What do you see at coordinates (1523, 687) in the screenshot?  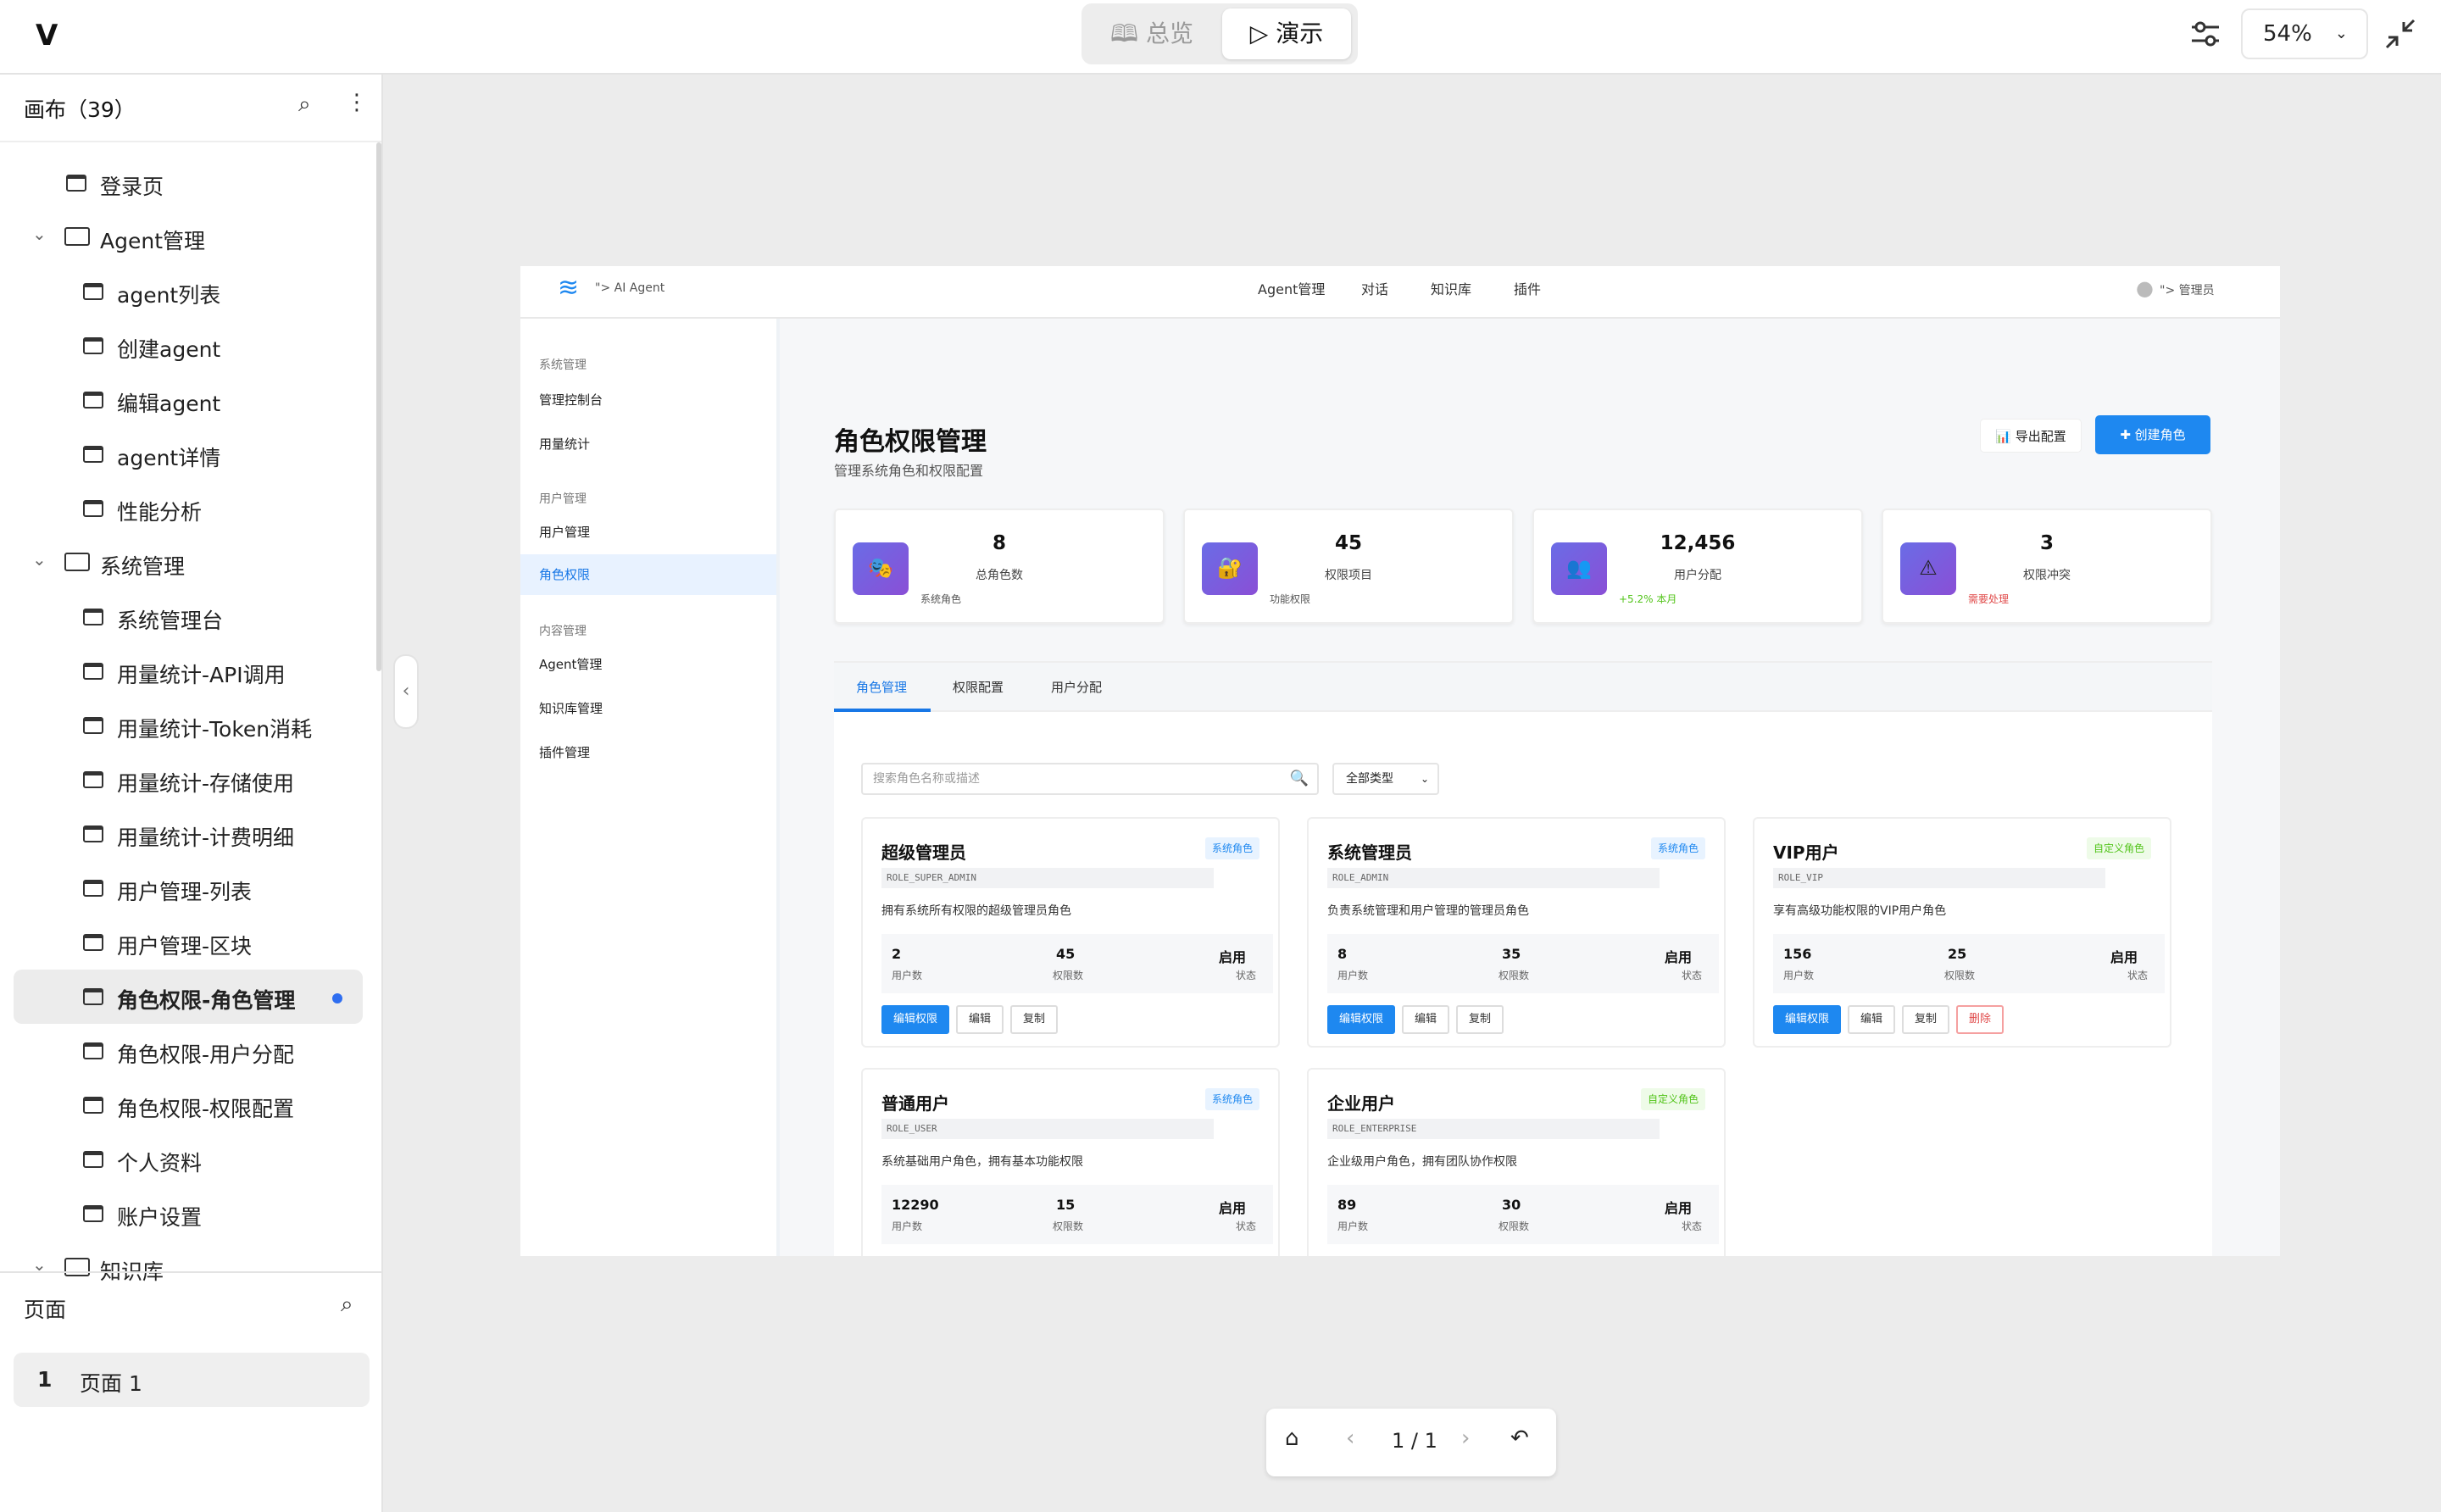 I see `tab-bar: 角色管理 权限配置 用户分配` at bounding box center [1523, 687].